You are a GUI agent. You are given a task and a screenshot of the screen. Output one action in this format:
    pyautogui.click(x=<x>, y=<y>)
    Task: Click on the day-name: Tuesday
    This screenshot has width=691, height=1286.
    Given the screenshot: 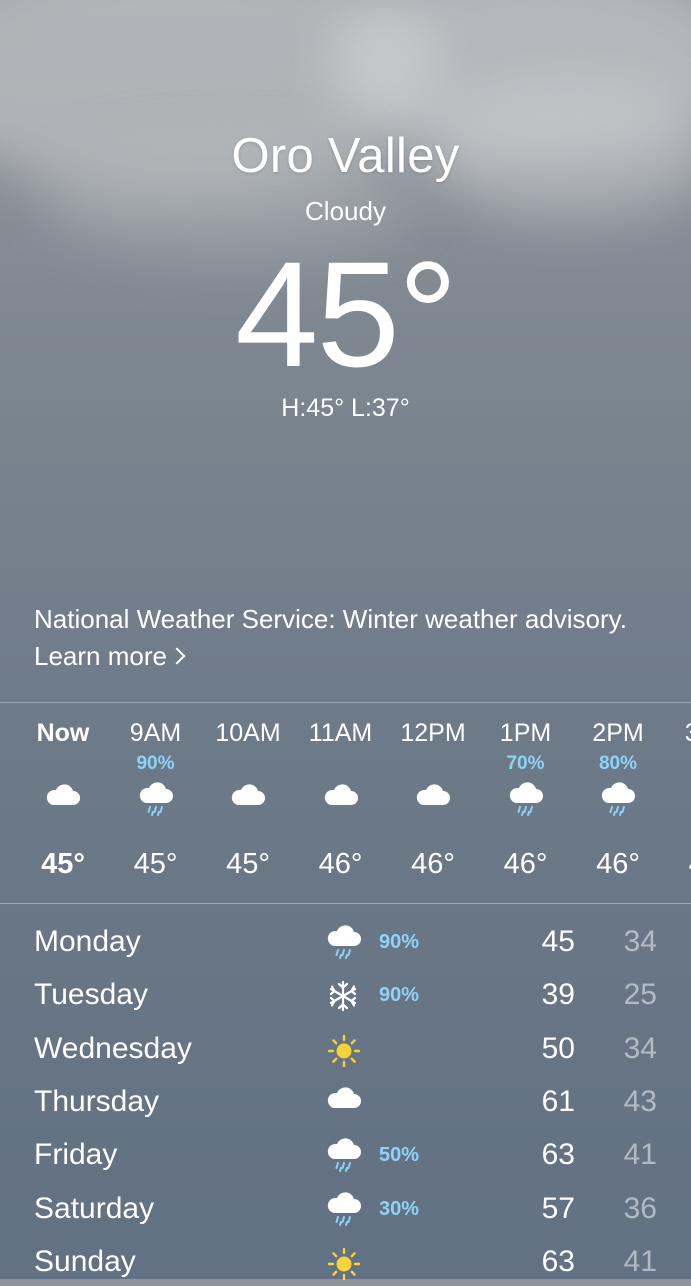 What is the action you would take?
    pyautogui.click(x=91, y=995)
    